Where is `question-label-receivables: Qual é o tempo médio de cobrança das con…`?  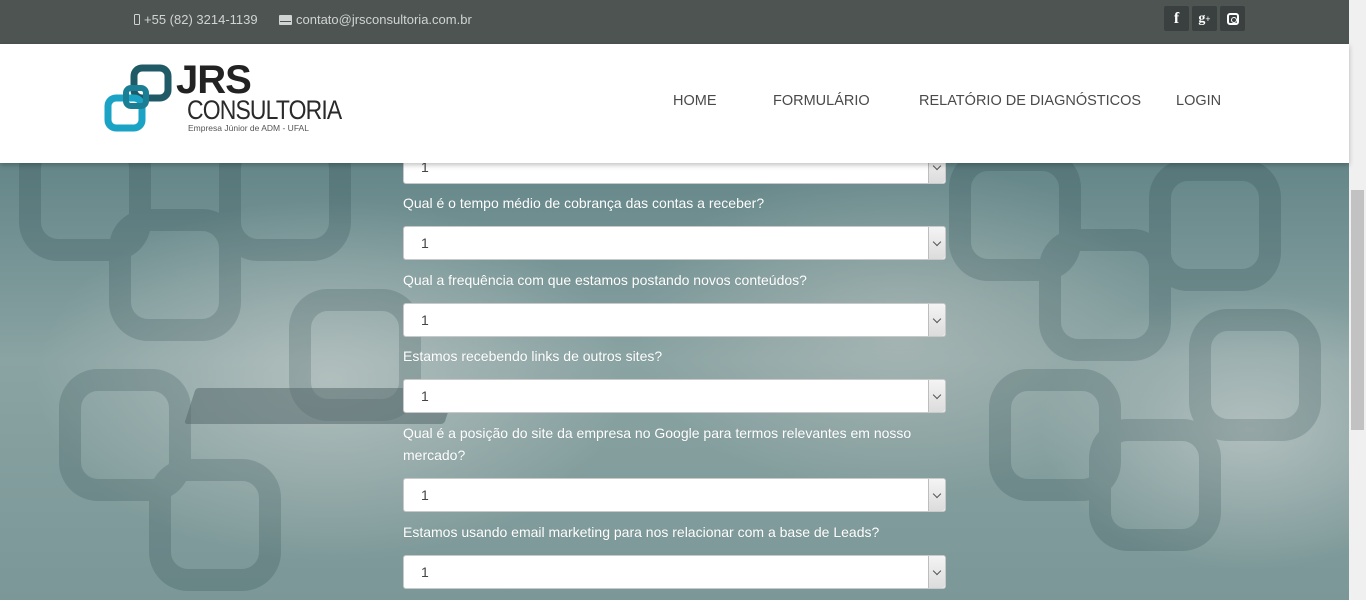 question-label-receivables: Qual é o tempo médio de cobrança das con… is located at coordinates (584, 203).